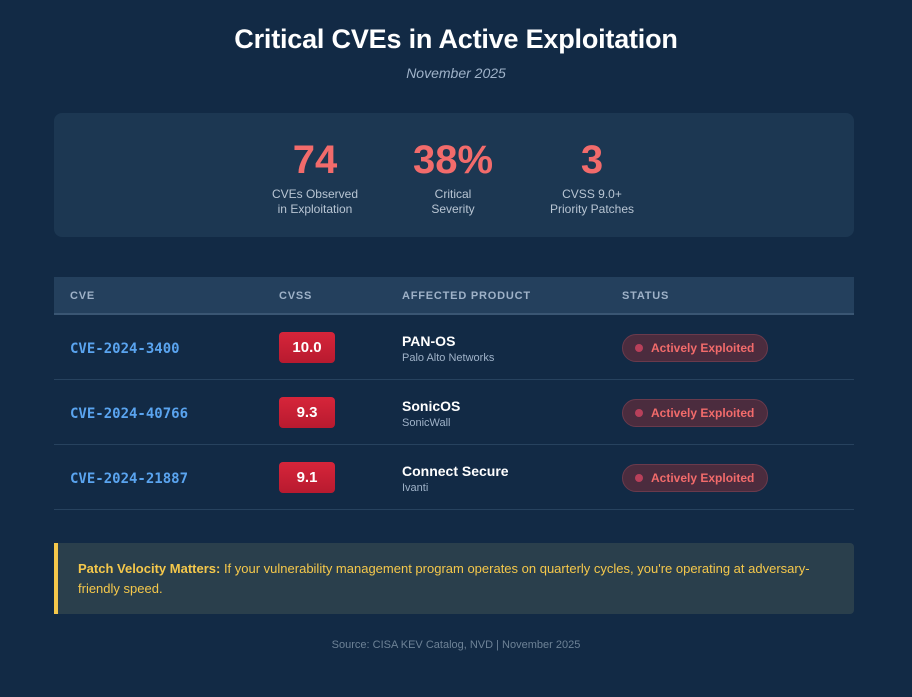  Describe the element at coordinates (315, 160) in the screenshot. I see `stat-value: 74` at that location.